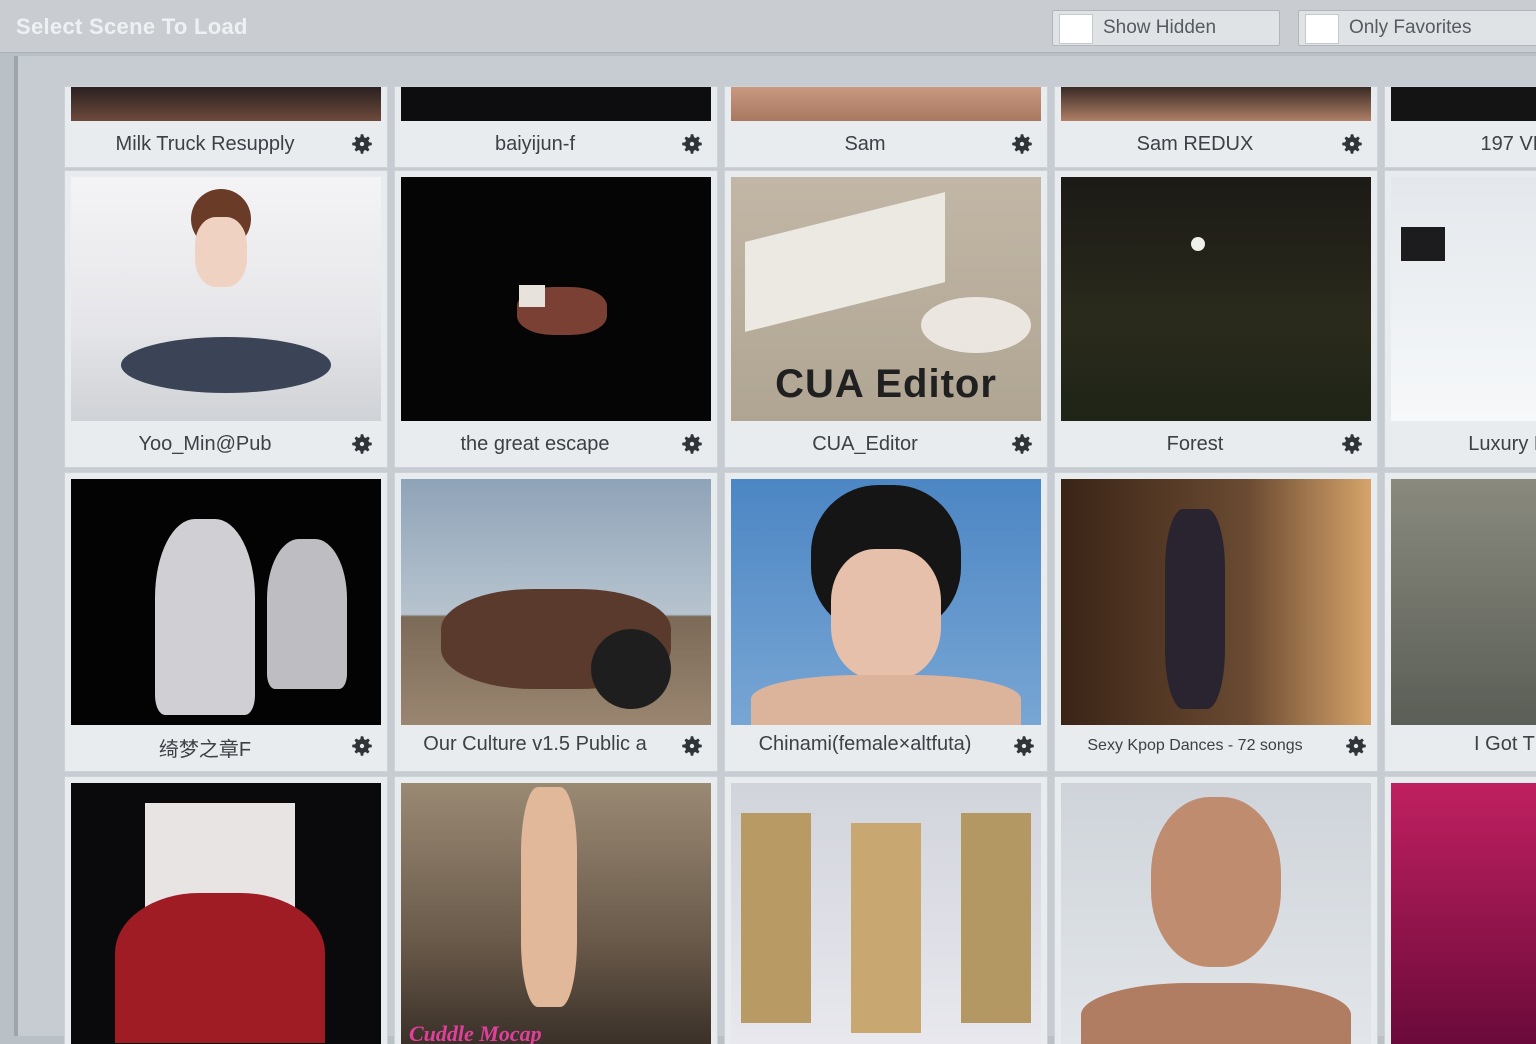 The image size is (1536, 1044). I want to click on scene-card-our-culture: Our Culture v1.5 Public a, so click(556, 622).